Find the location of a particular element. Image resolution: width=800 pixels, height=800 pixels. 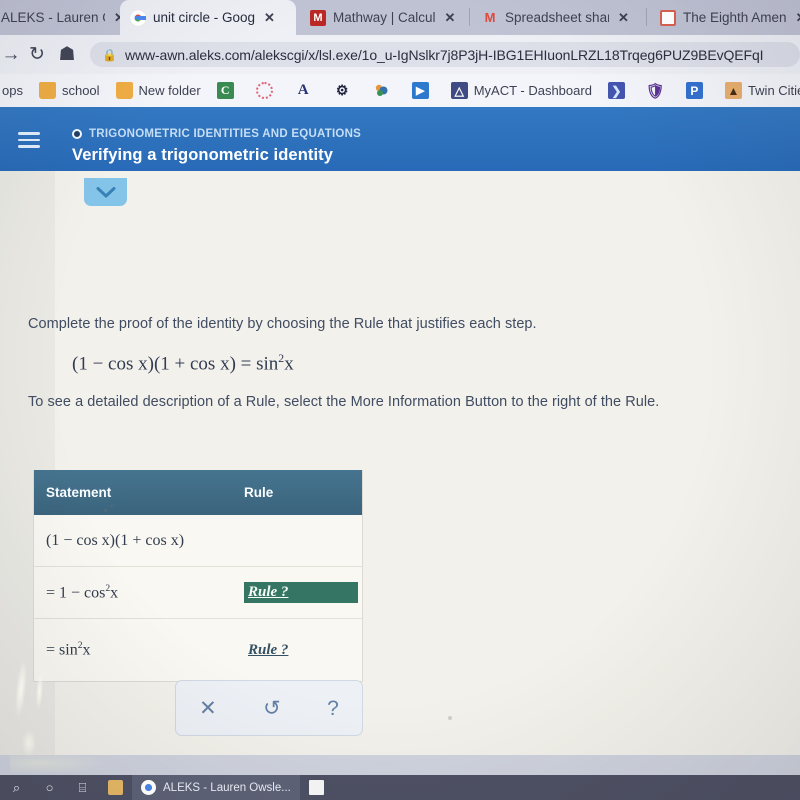

table-row: = 1 − cos2x Rule ? is located at coordinates (198, 593).